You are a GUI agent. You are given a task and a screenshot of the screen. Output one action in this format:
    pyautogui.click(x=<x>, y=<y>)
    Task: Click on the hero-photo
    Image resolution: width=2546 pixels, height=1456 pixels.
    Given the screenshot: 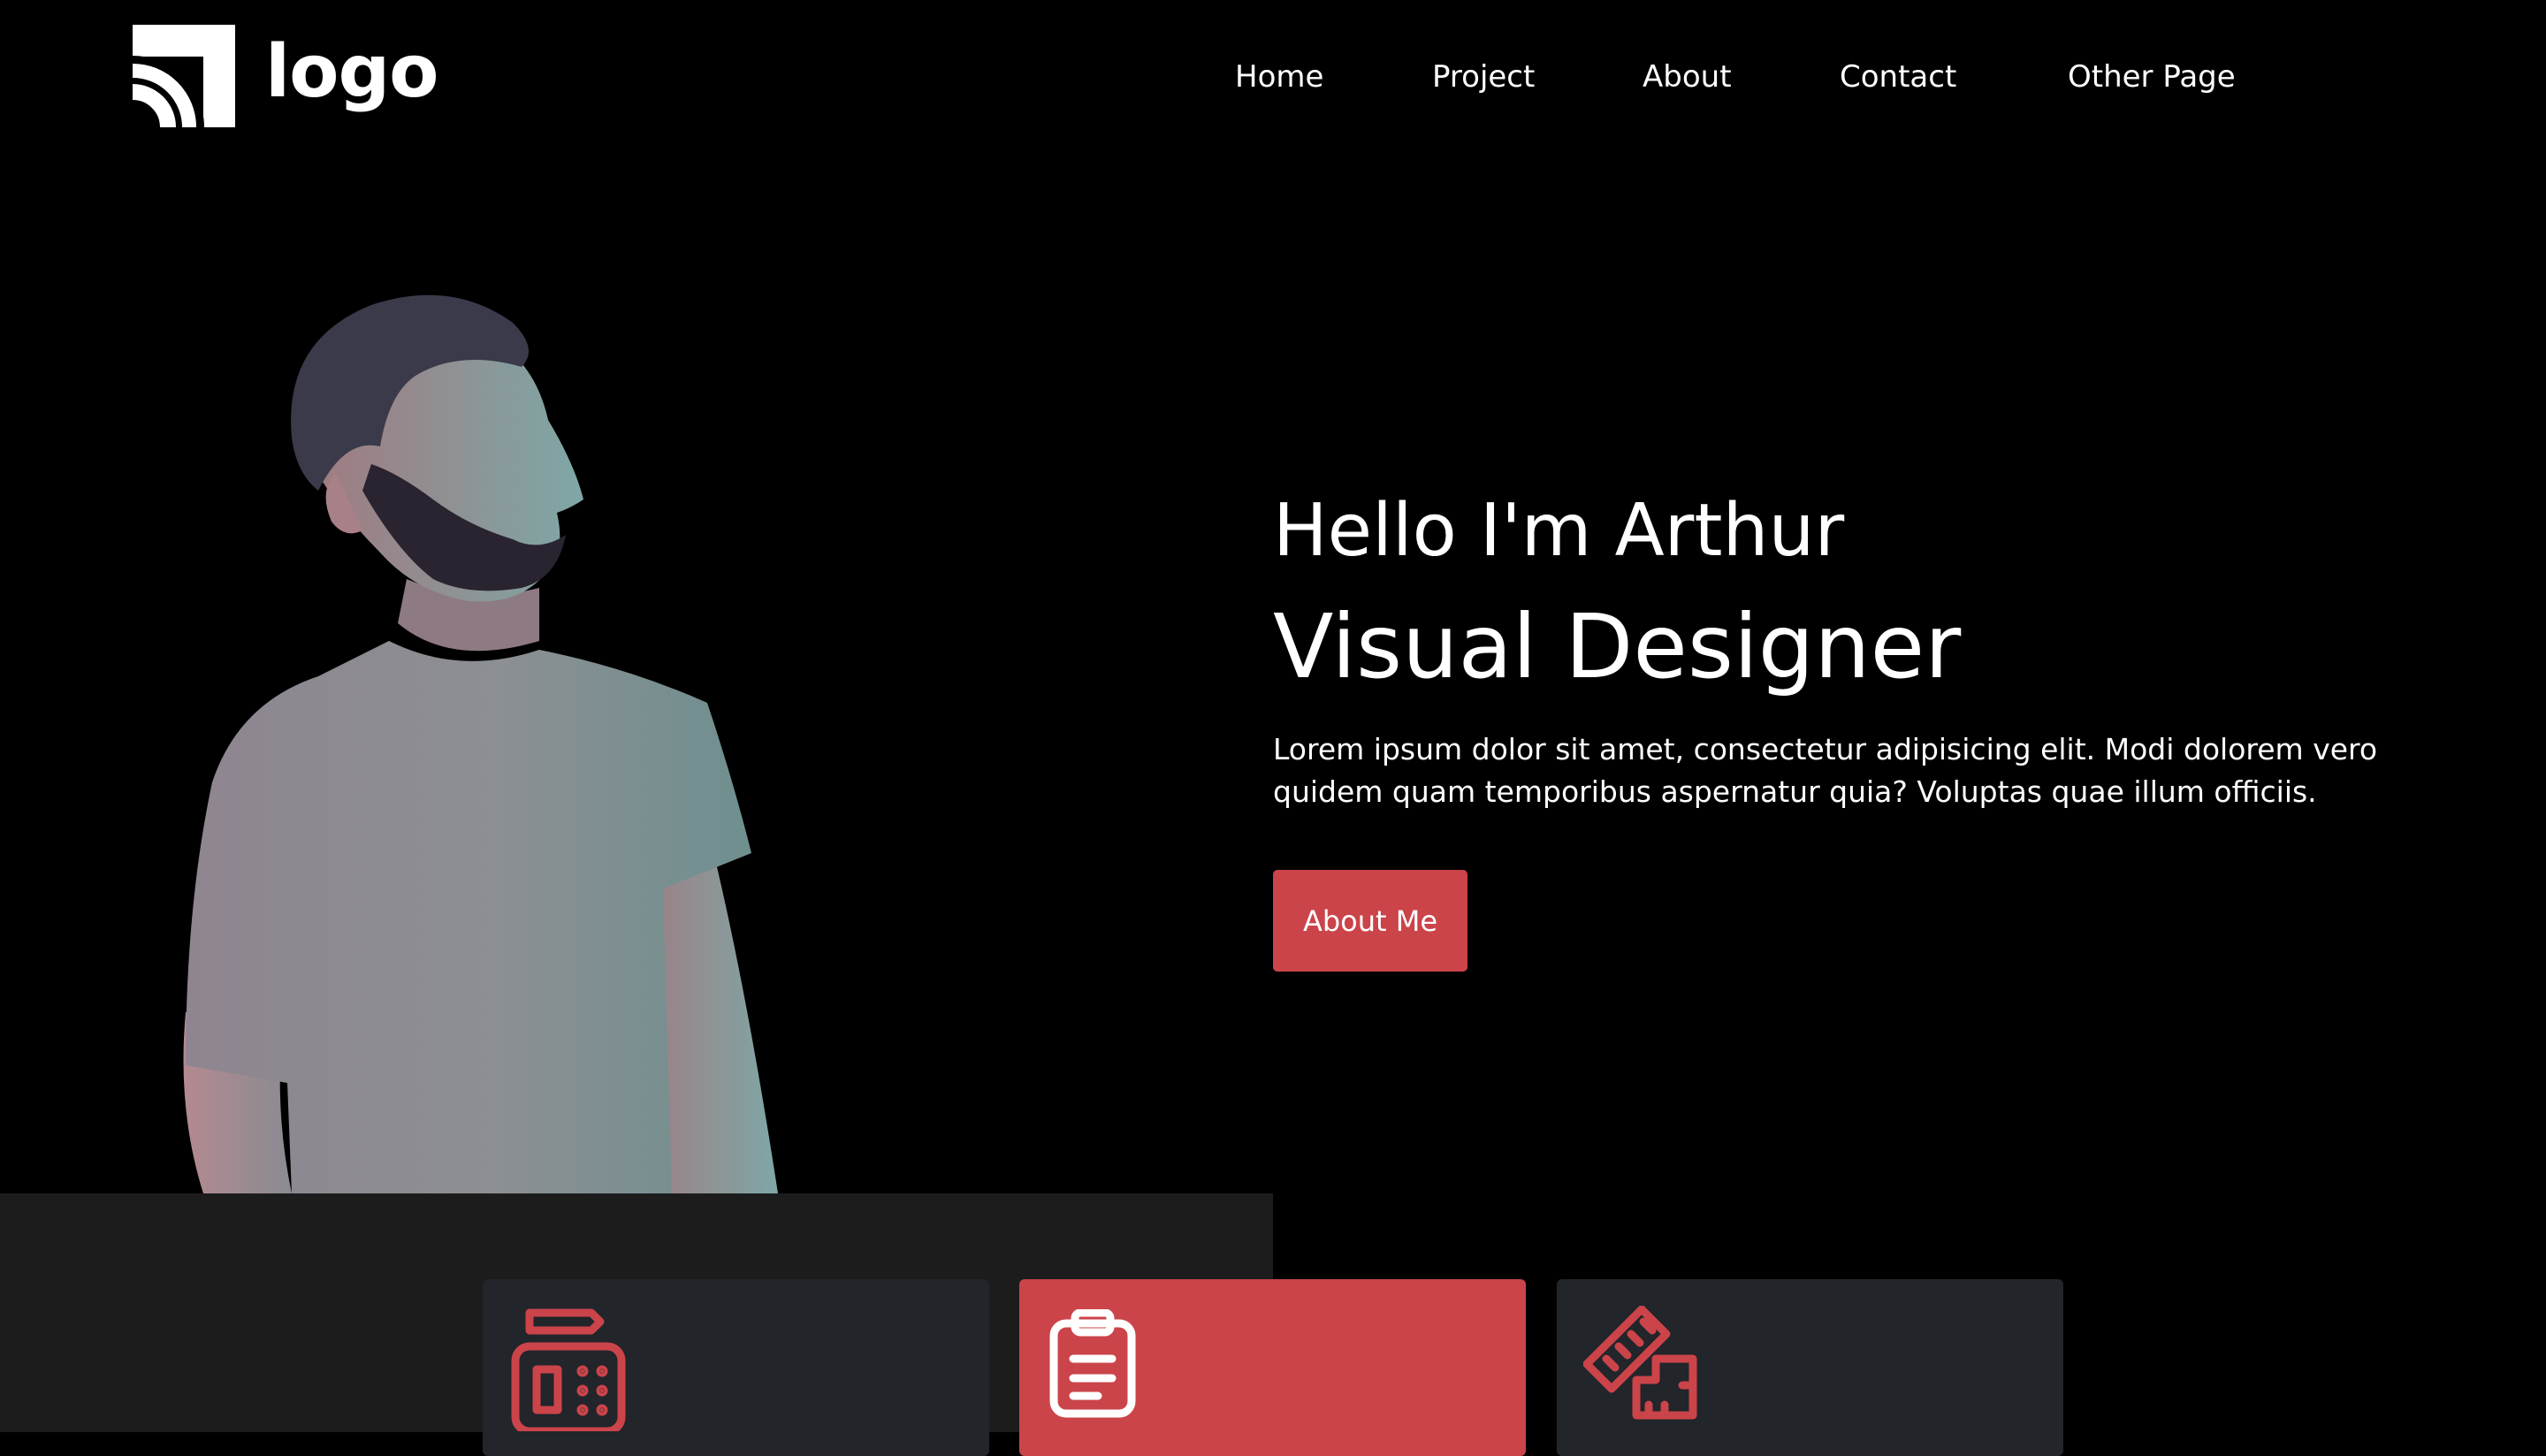 What is the action you would take?
    pyautogui.click(x=481, y=743)
    